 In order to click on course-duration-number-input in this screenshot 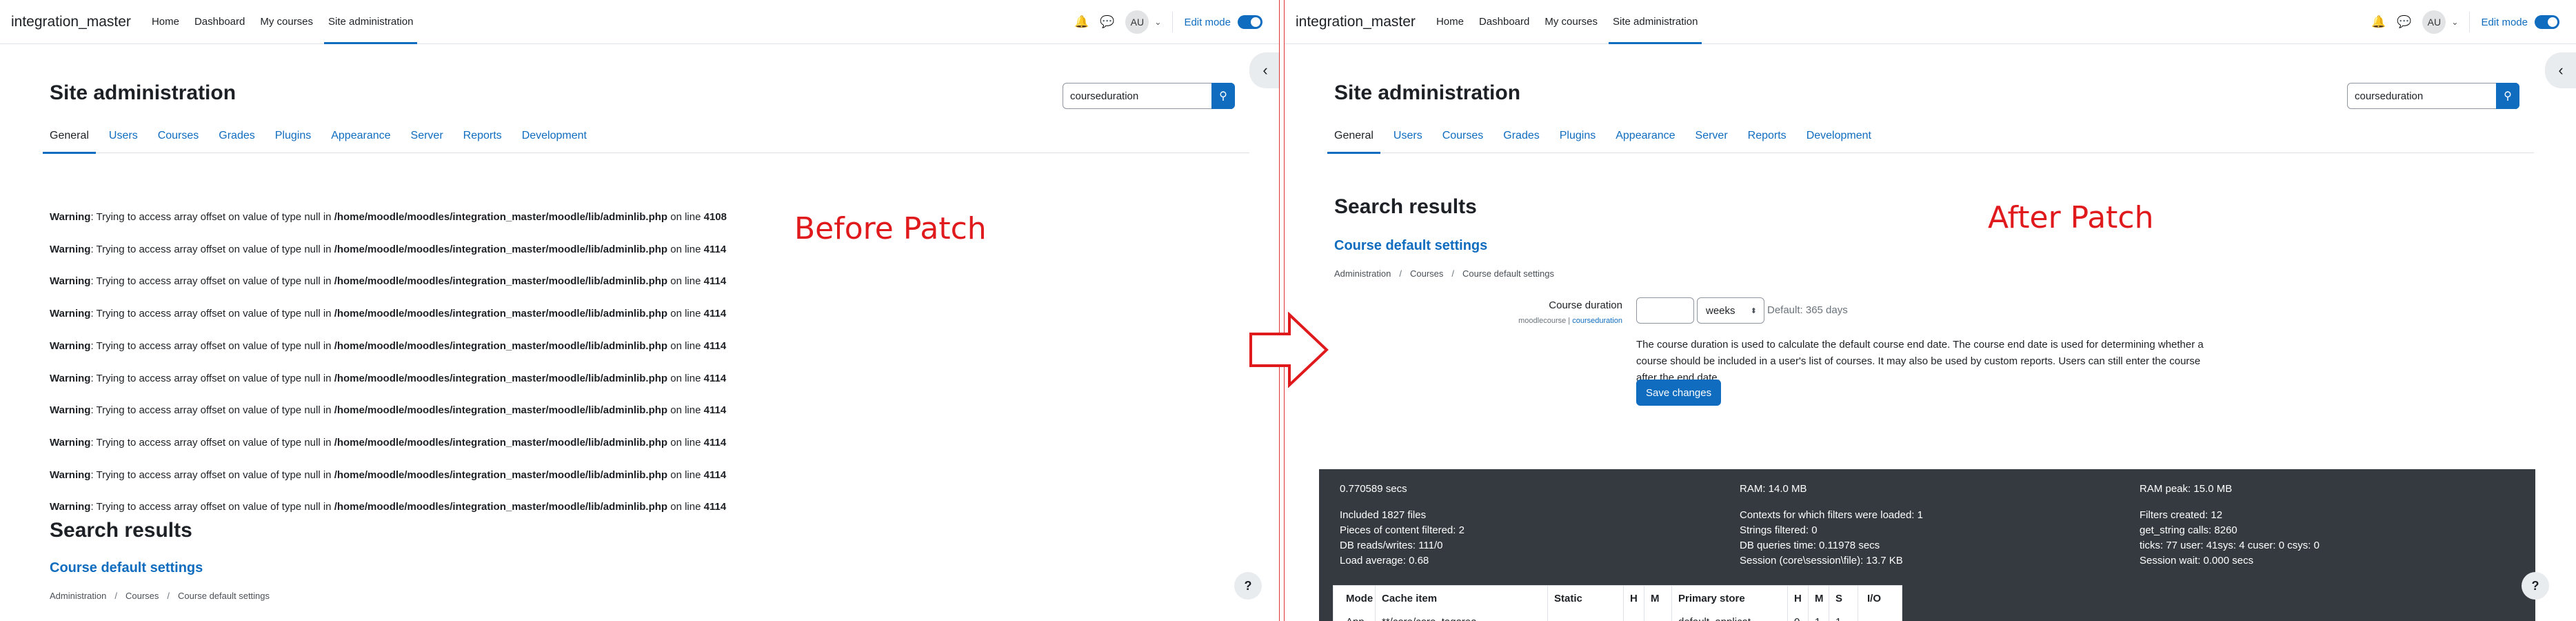, I will do `click(1665, 310)`.